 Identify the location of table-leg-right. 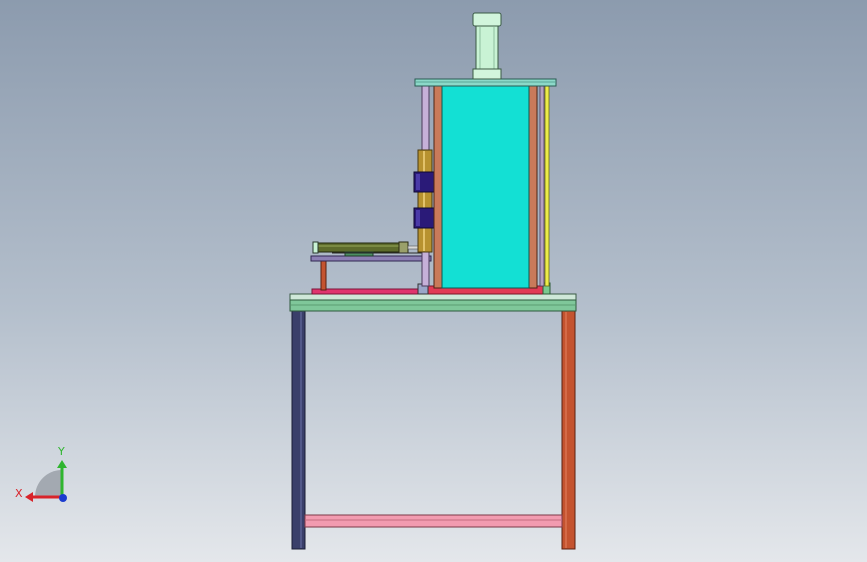
(568, 430).